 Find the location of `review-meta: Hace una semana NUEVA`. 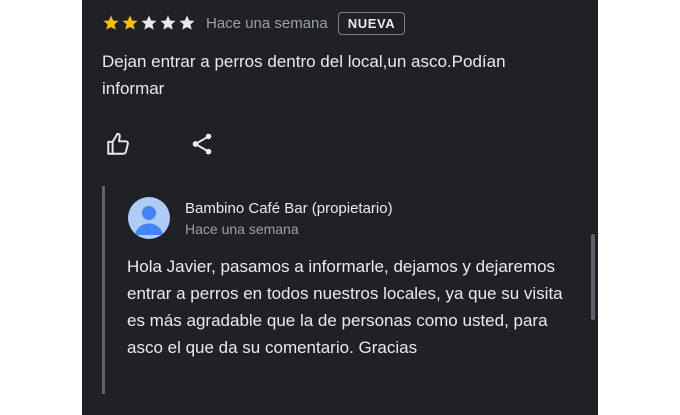

review-meta: Hace una semana NUEVA is located at coordinates (254, 23).